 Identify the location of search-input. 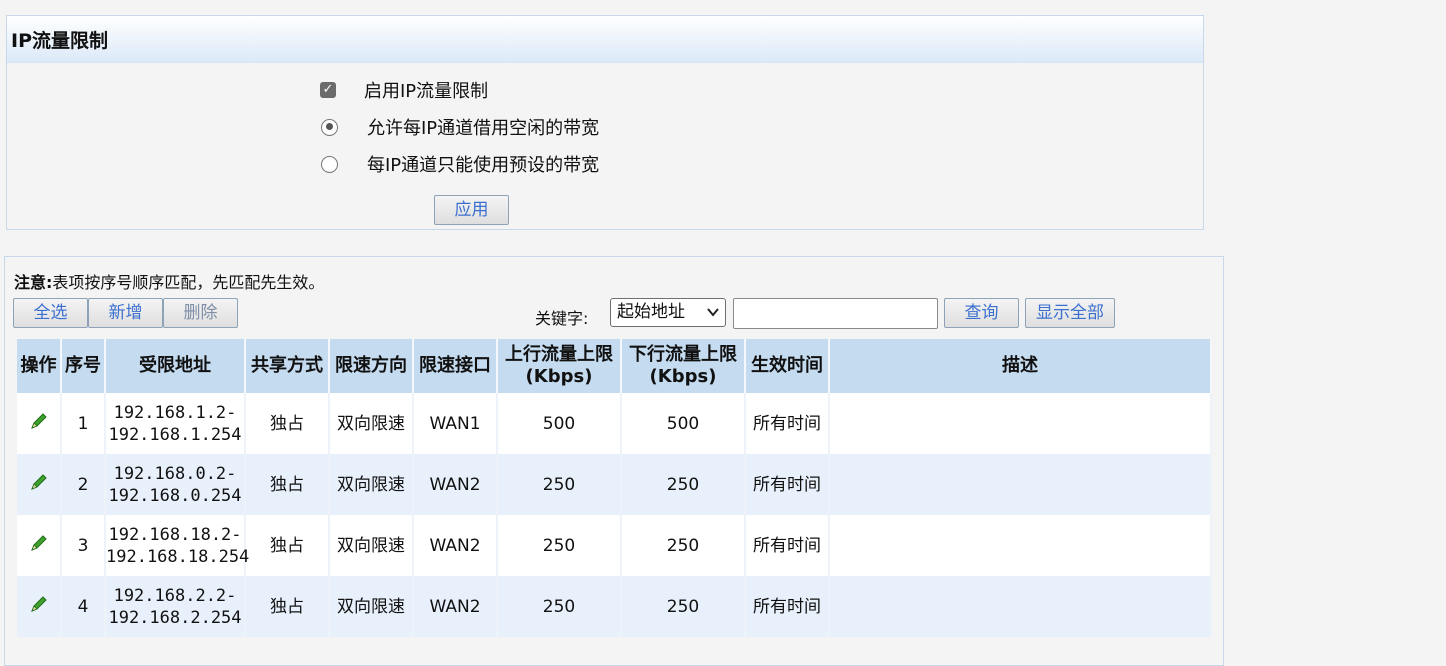
(835, 313).